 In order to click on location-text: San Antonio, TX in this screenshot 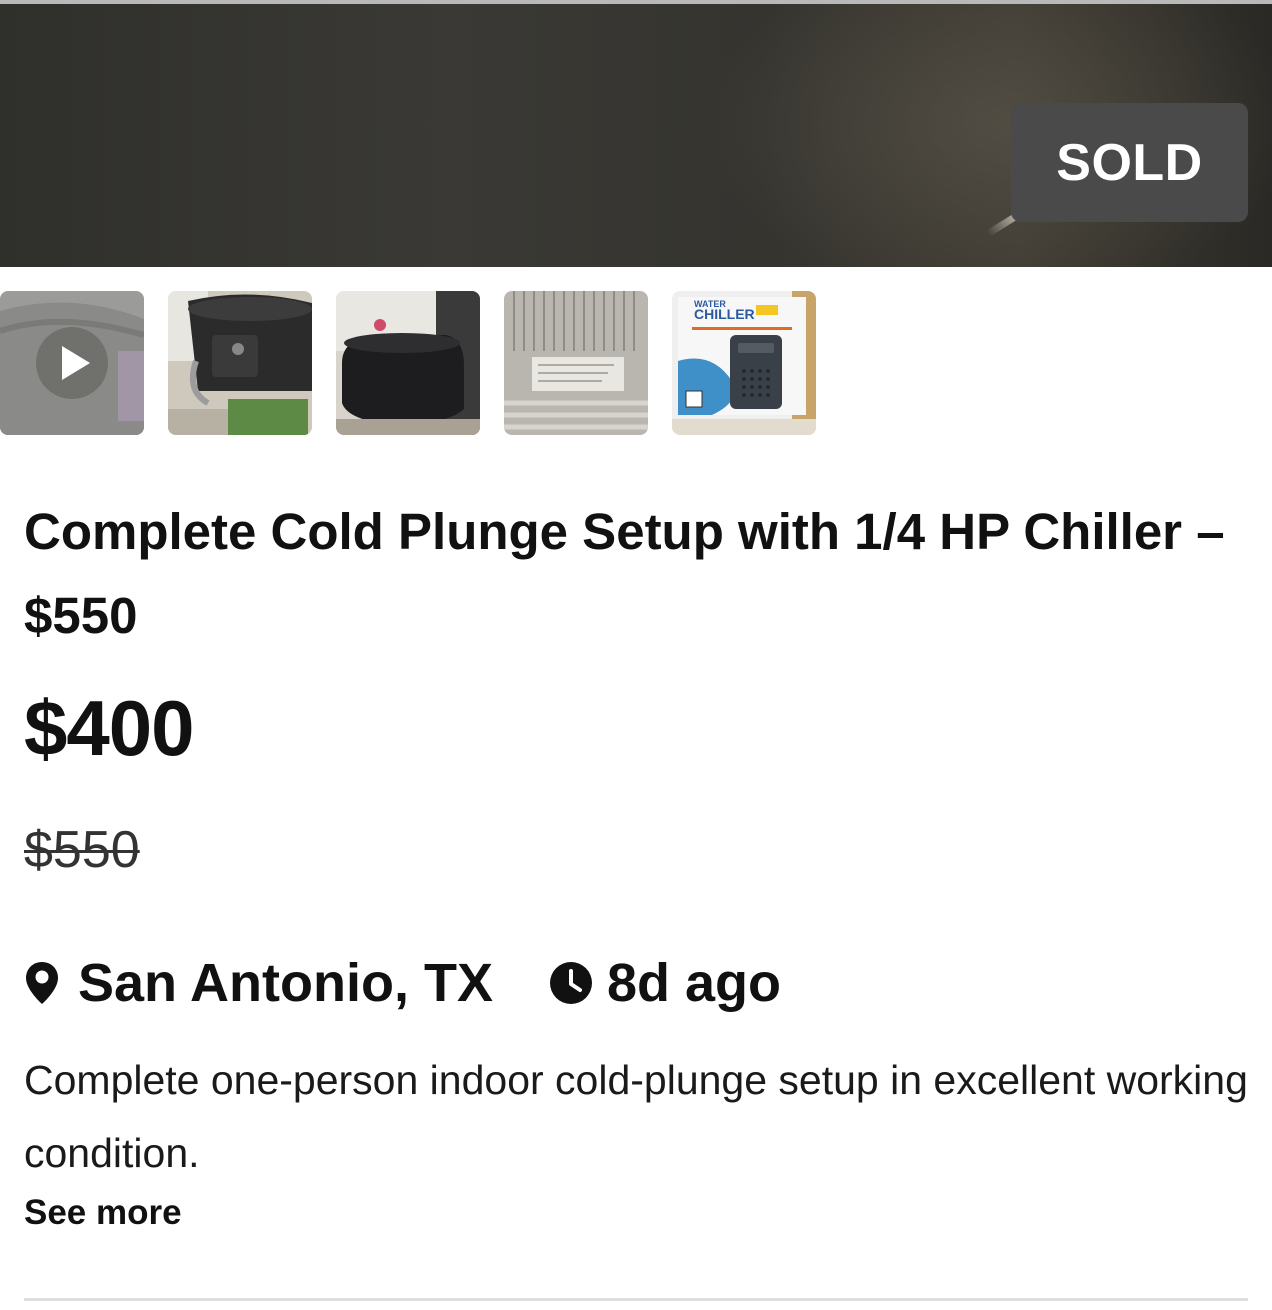, I will do `click(285, 983)`.